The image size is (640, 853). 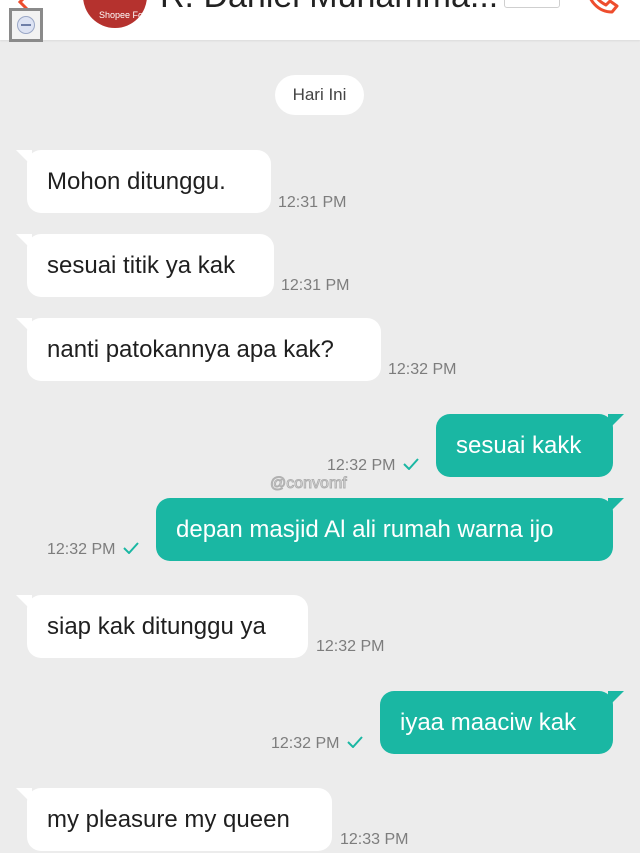 What do you see at coordinates (309, 484) in the screenshot?
I see `watermark-text: @convomf` at bounding box center [309, 484].